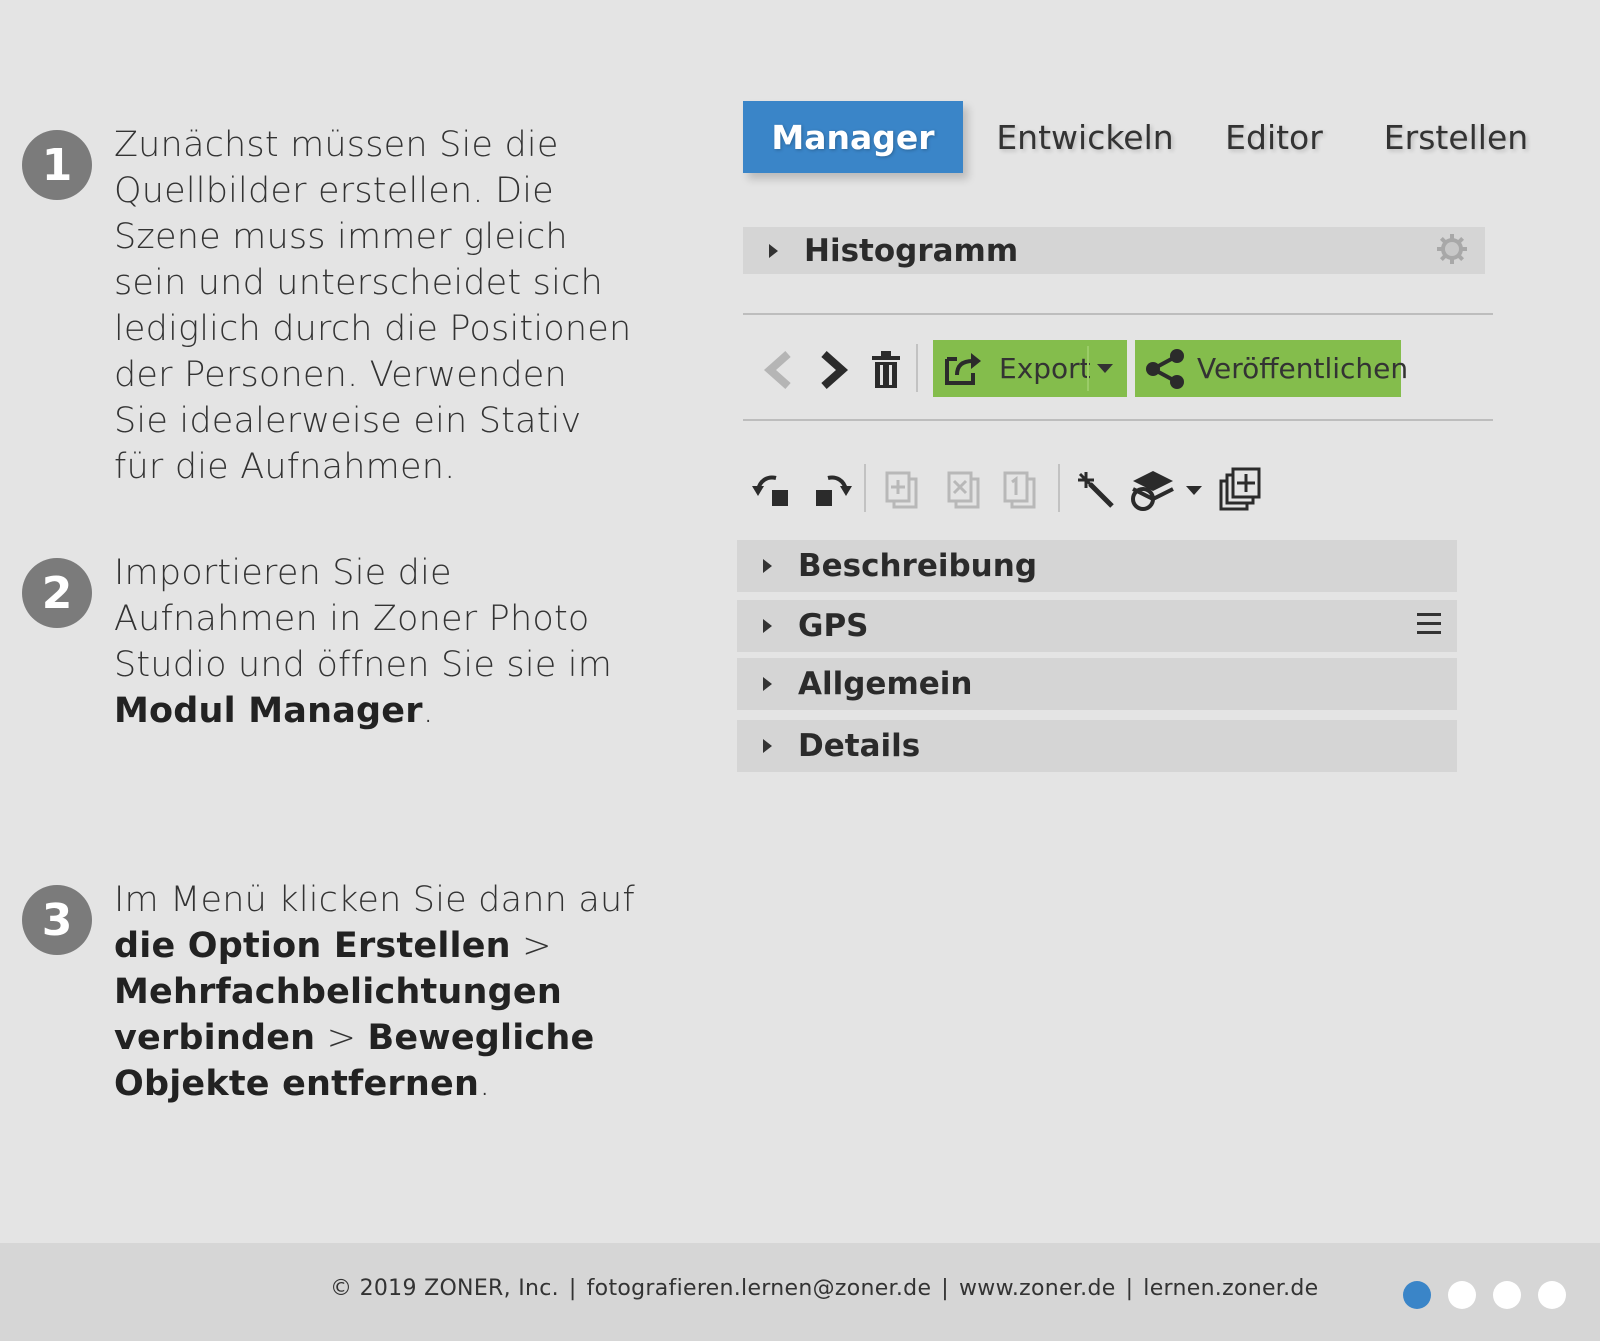 The width and height of the screenshot is (1600, 1341). I want to click on copy-add-icon, so click(902, 491).